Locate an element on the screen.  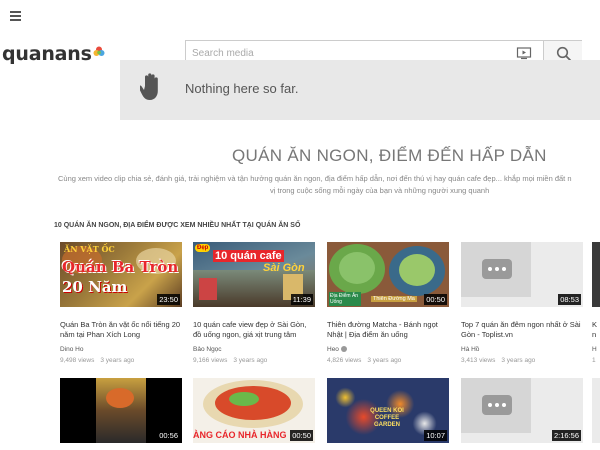
video-card: 2:16:56 is located at coordinates (522, 410).